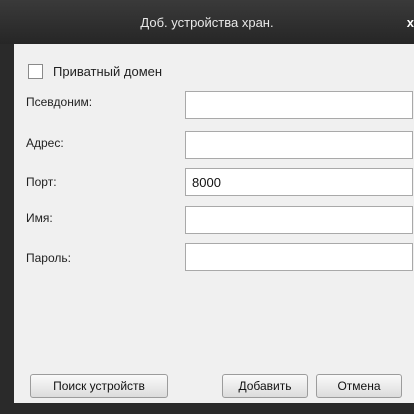 Image resolution: width=414 pixels, height=414 pixels. Describe the element at coordinates (99, 386) in the screenshot. I see `search-devices-button: Поиск устройств` at that location.